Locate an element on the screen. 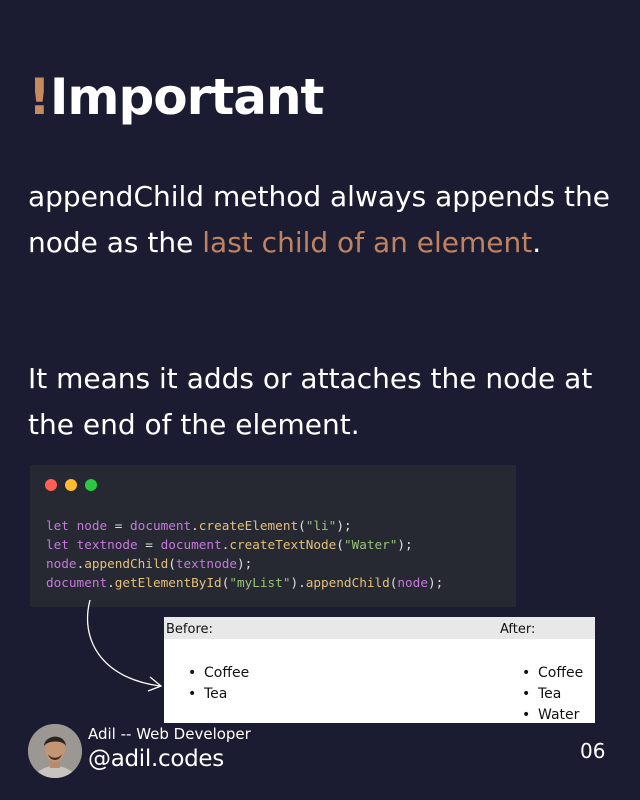 The width and height of the screenshot is (640, 800). after-list: Coffee Tea Water is located at coordinates (552, 694).